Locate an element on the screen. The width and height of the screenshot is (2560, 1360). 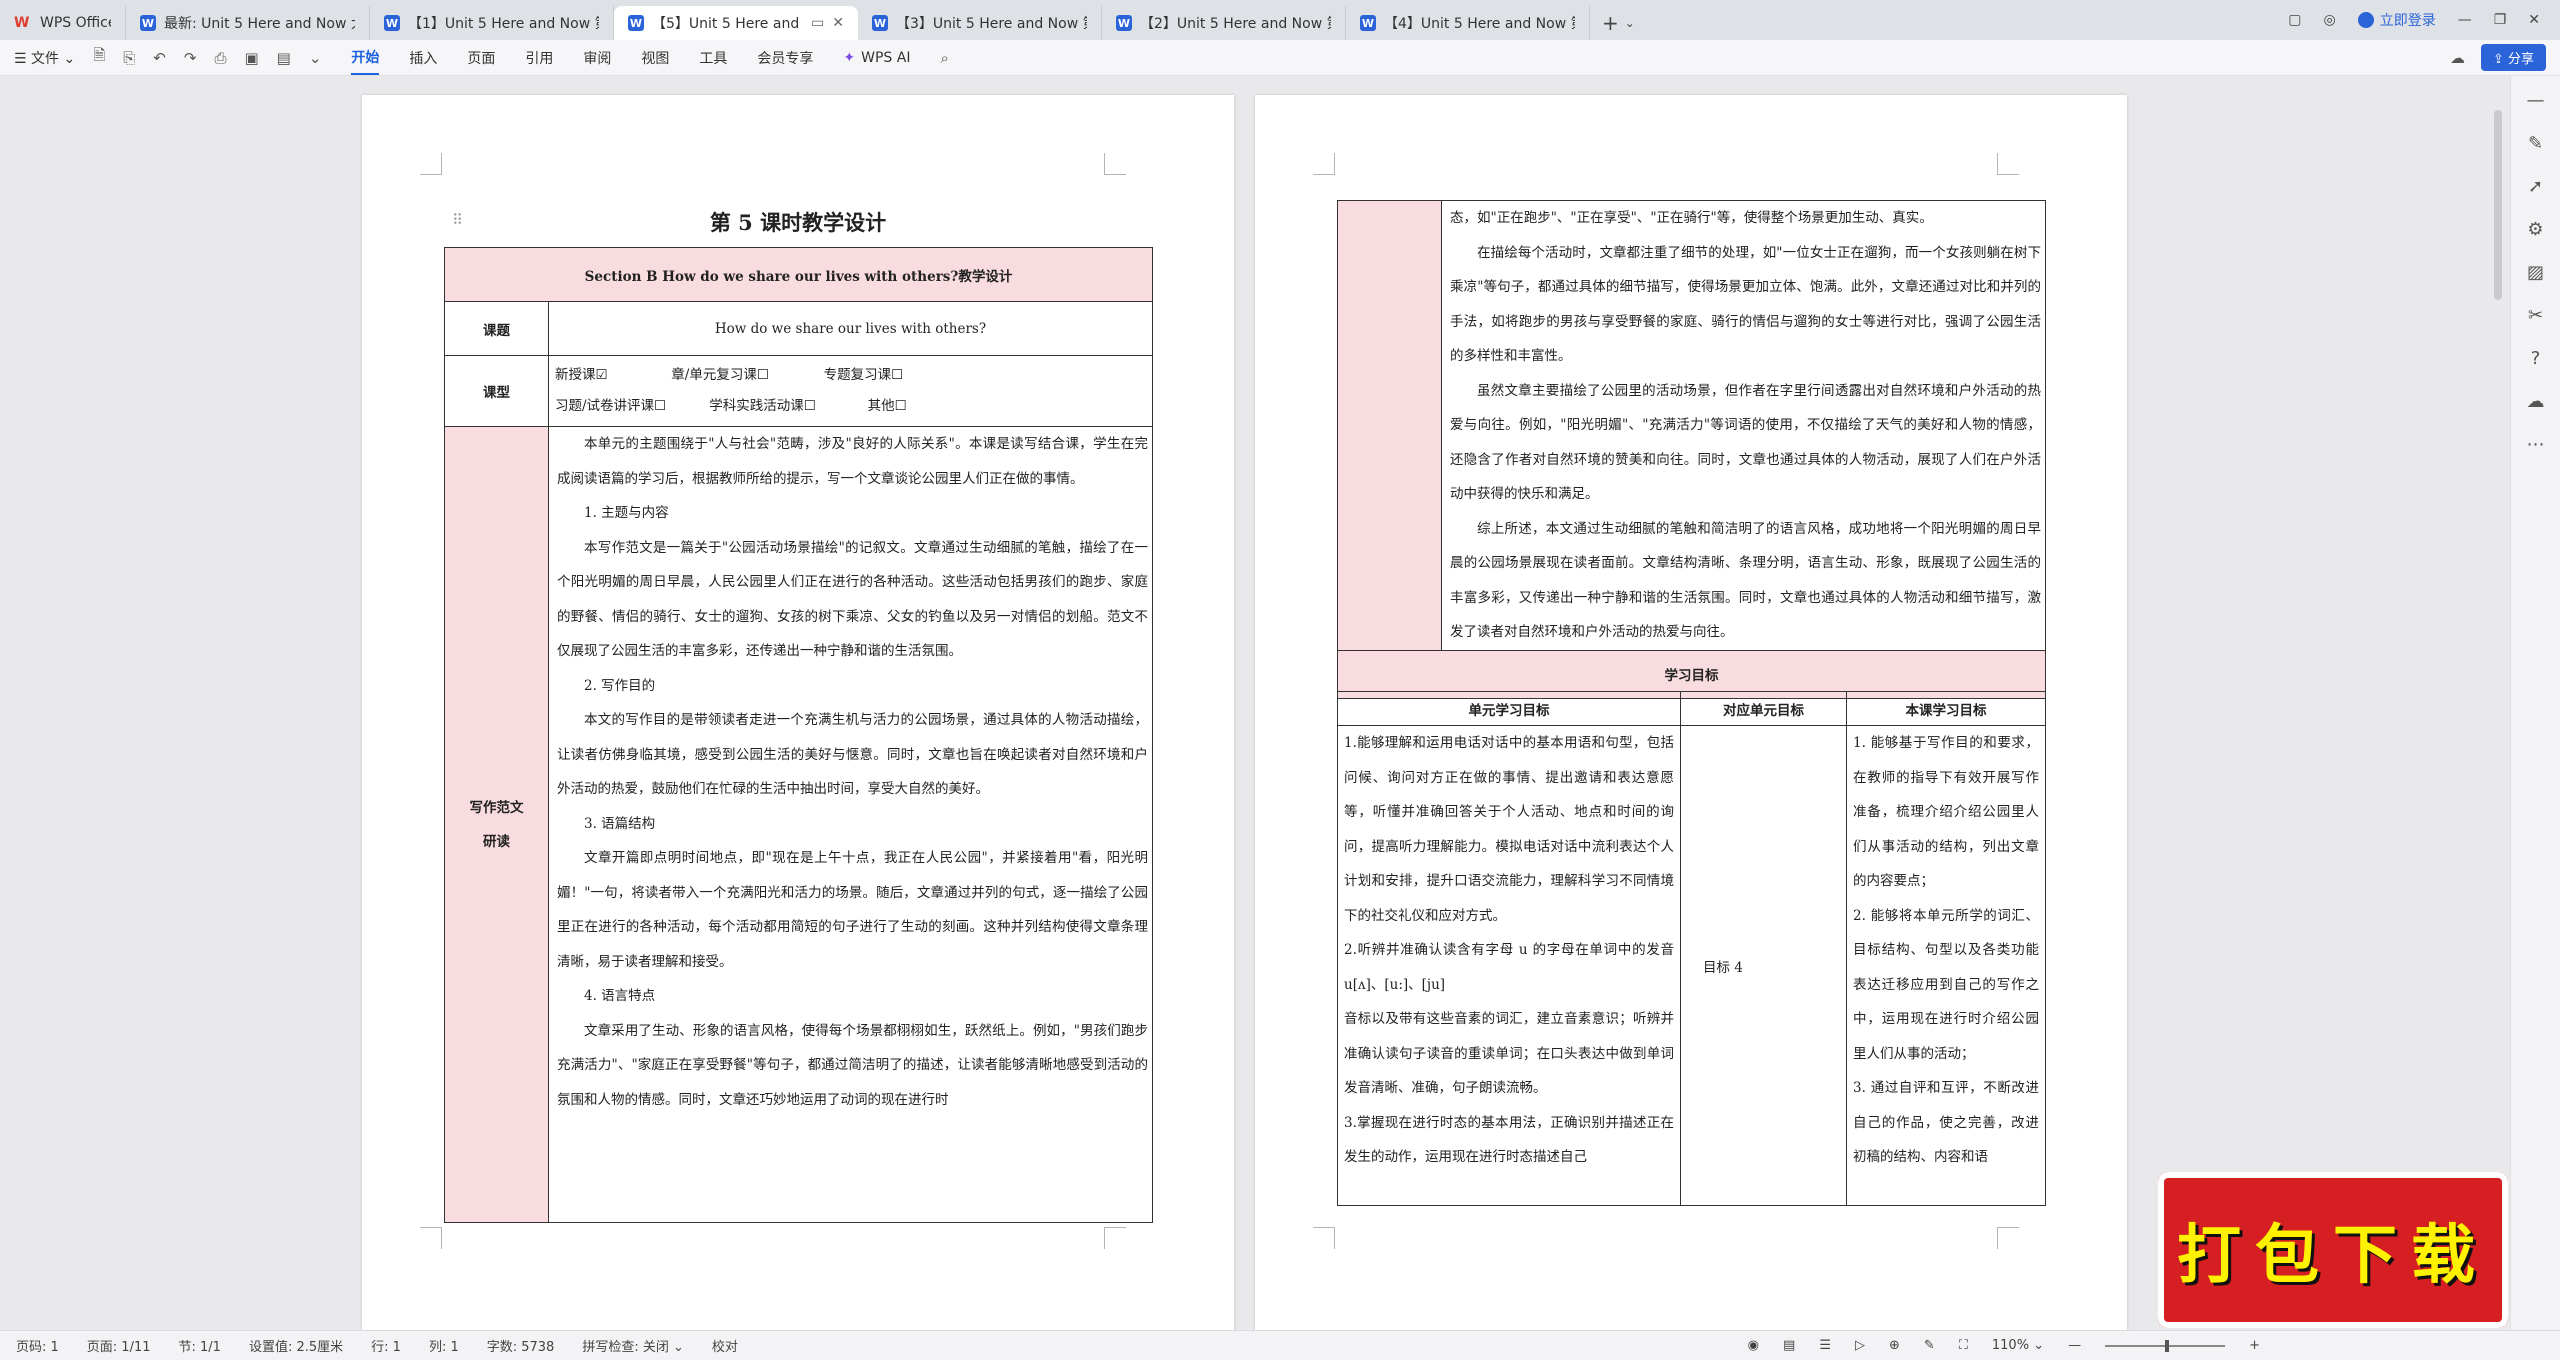
tab-document-4: W 【4】Unit 5 Here and Now 第四课 is located at coordinates (1468, 23).